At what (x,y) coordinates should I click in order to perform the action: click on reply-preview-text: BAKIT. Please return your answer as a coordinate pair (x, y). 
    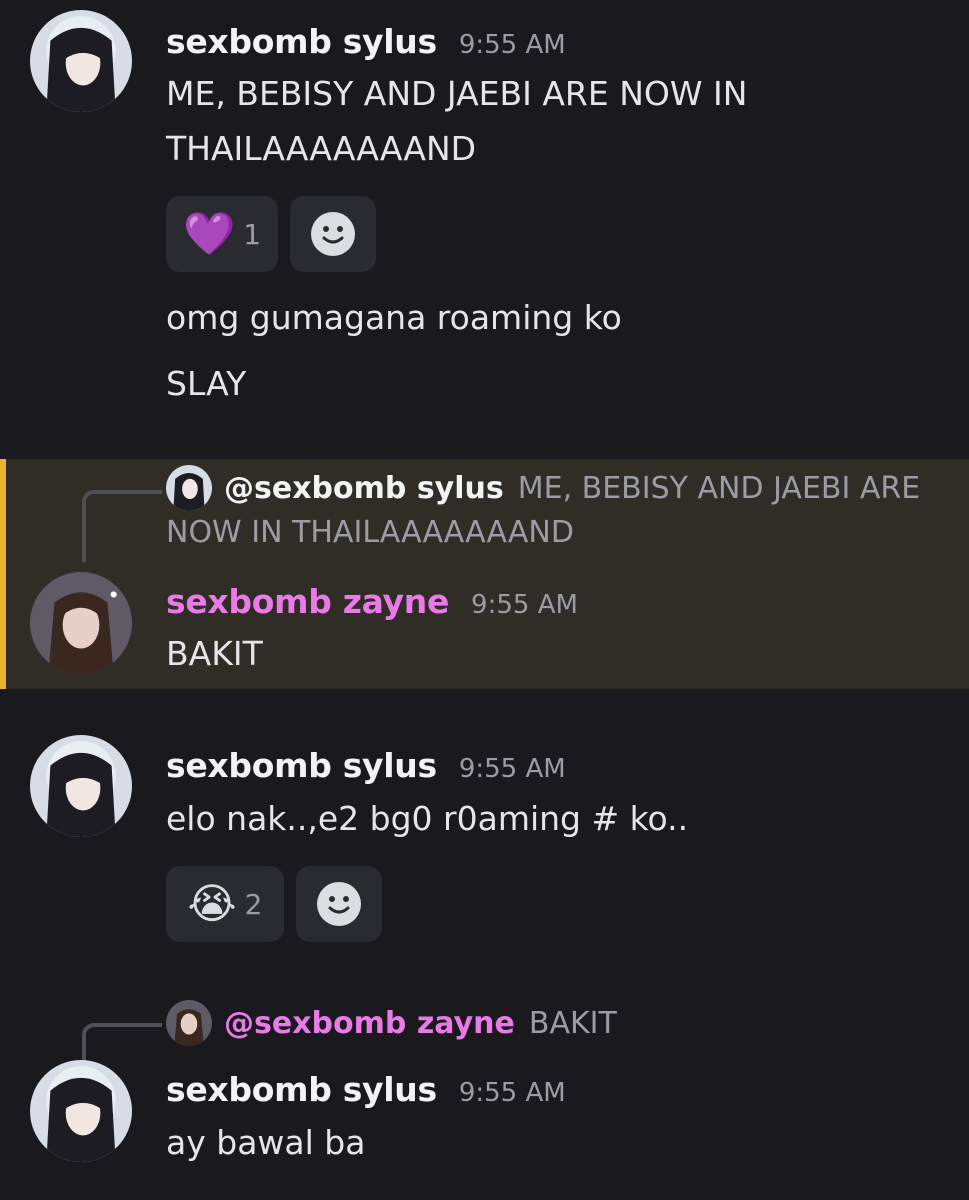
    Looking at the image, I should click on (572, 1023).